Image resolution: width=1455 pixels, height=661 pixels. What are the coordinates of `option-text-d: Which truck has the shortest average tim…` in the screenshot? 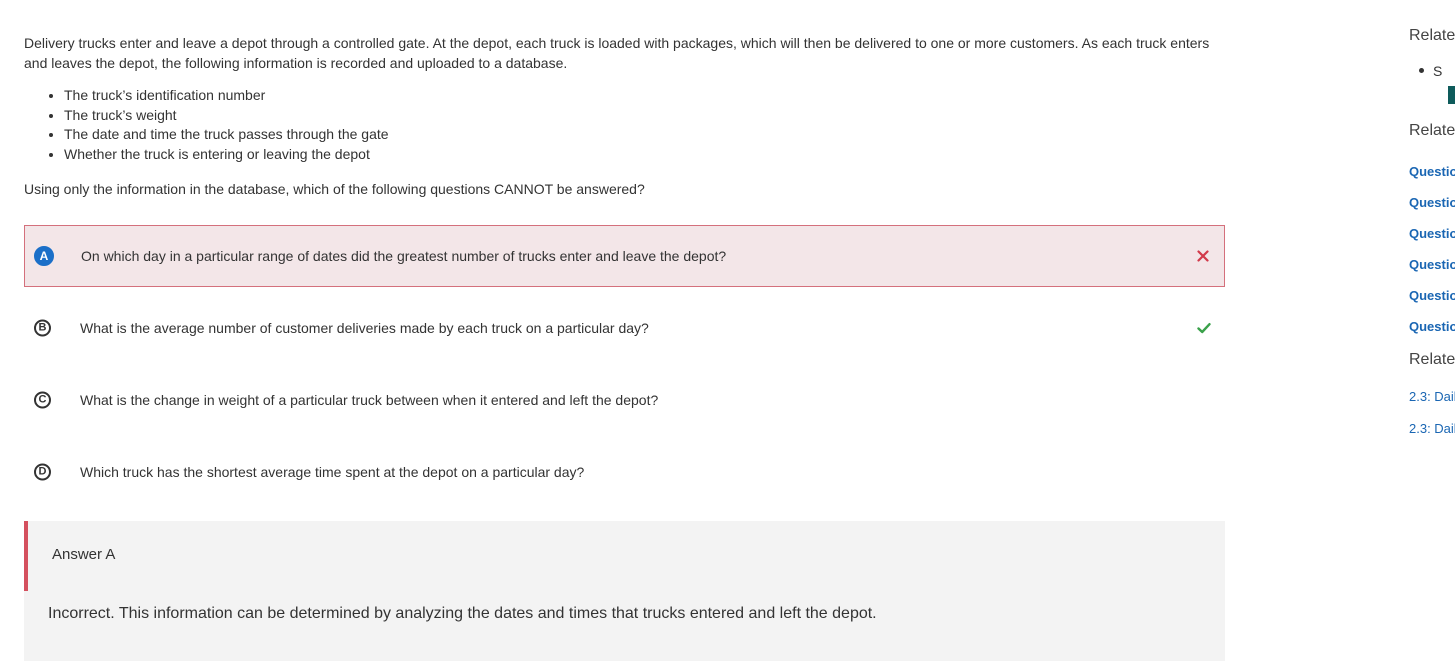 It's located at (332, 472).